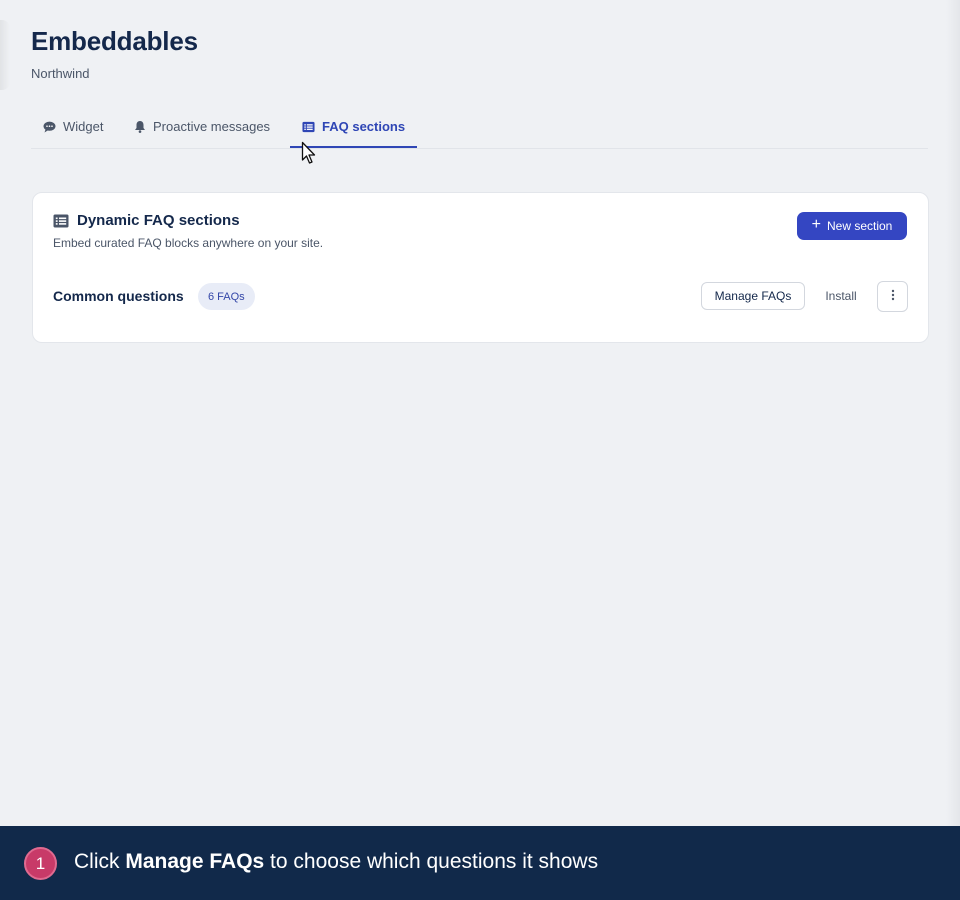 The height and width of the screenshot is (900, 960). What do you see at coordinates (816, 224) in the screenshot?
I see `plus-icon: +` at bounding box center [816, 224].